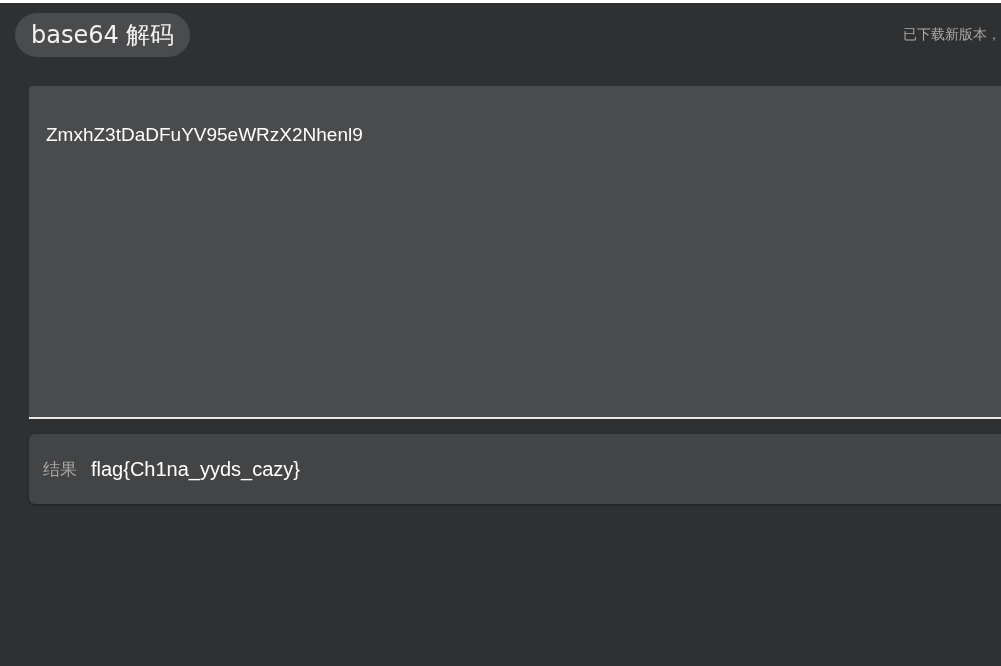 The height and width of the screenshot is (666, 1001). I want to click on result-label: 结果, so click(60, 469).